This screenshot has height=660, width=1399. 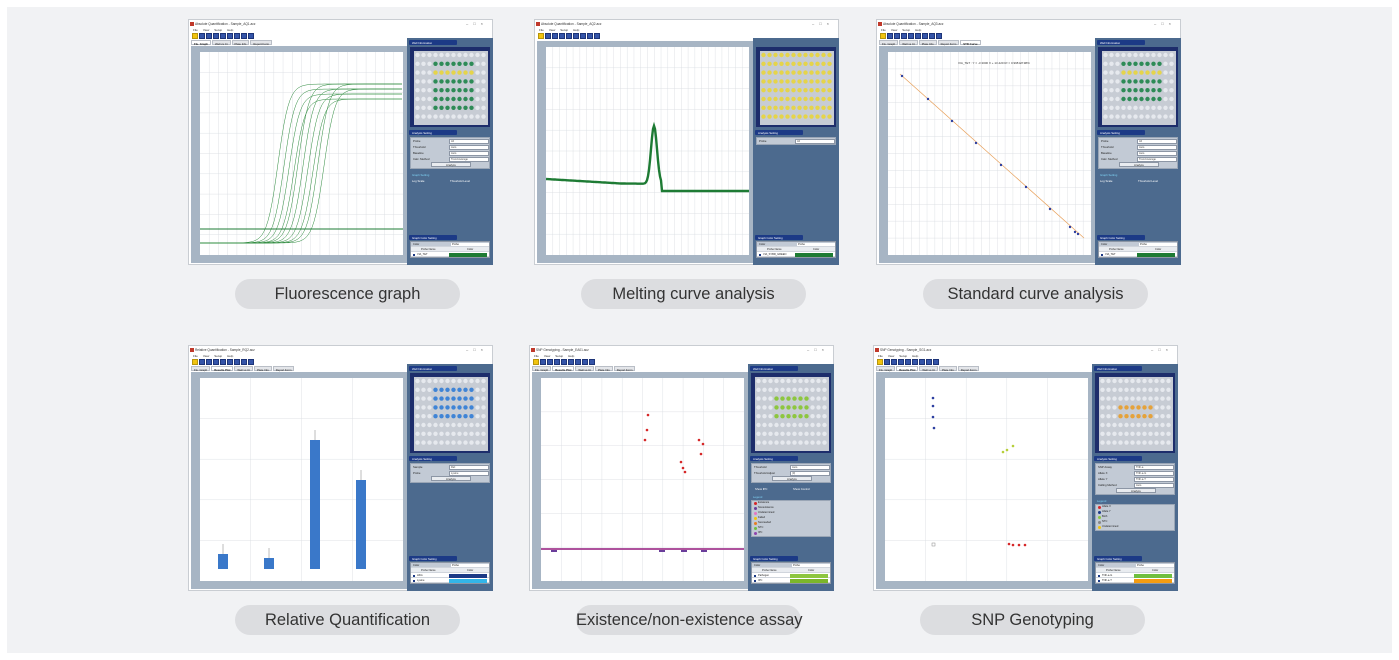 What do you see at coordinates (903, 356) in the screenshot?
I see `menu-item: Setup` at bounding box center [903, 356].